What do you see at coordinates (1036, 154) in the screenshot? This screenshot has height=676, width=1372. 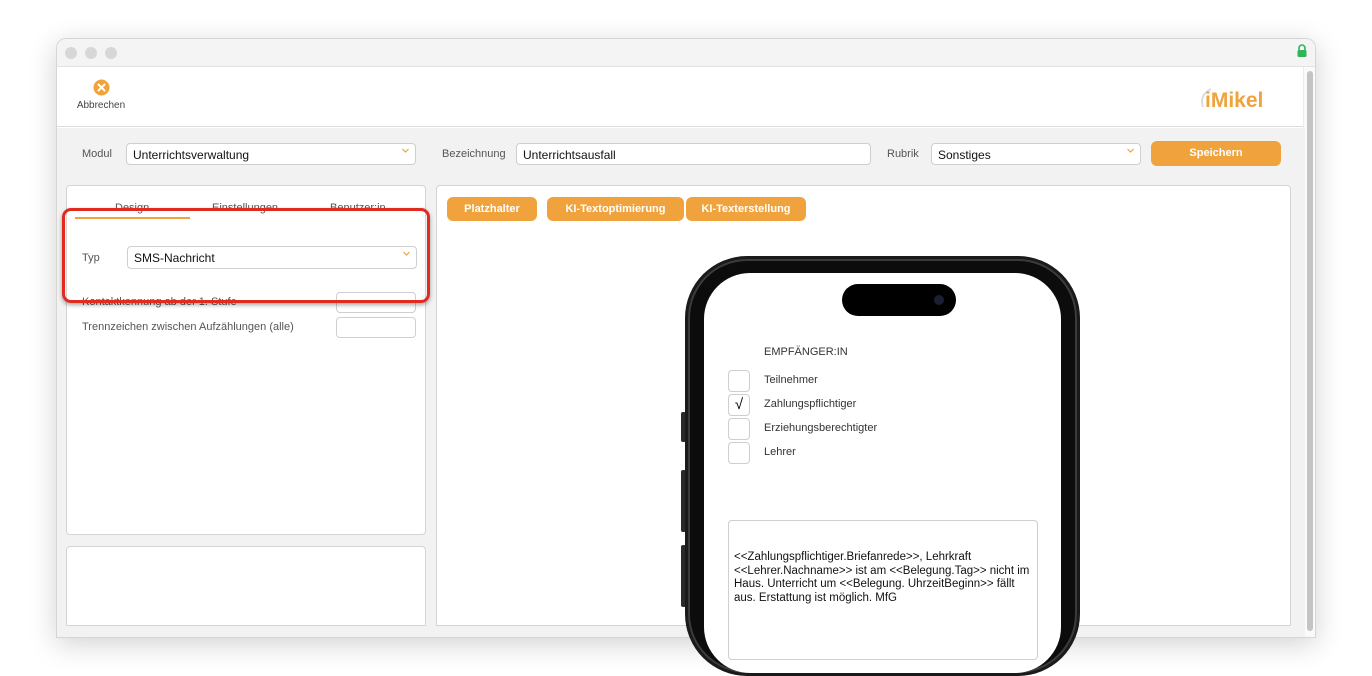 I see `rubrik-select: Sonstiges` at bounding box center [1036, 154].